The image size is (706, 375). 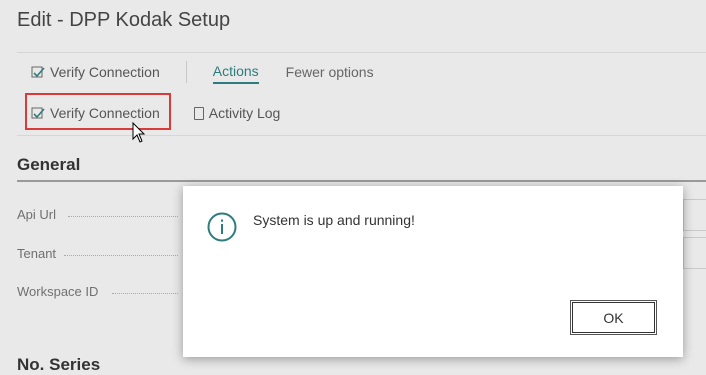 I want to click on activity-log-label: Activity Log, so click(x=244, y=113).